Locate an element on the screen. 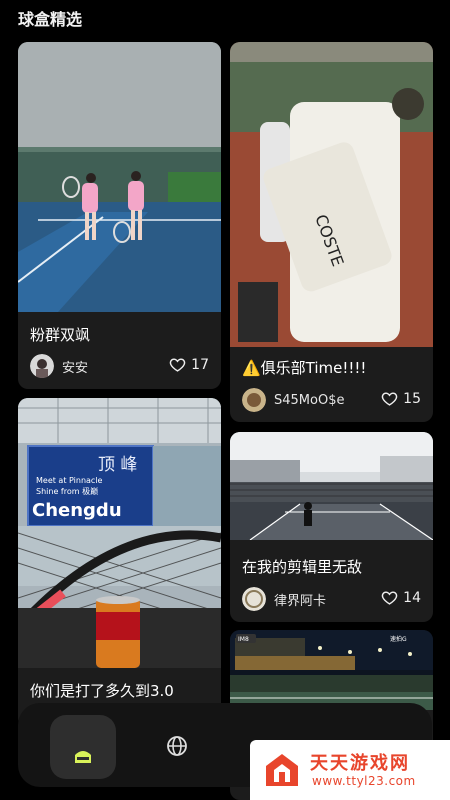 Image resolution: width=450 pixels, height=800 pixels. section-title: 球盒精选 is located at coordinates (50, 19).